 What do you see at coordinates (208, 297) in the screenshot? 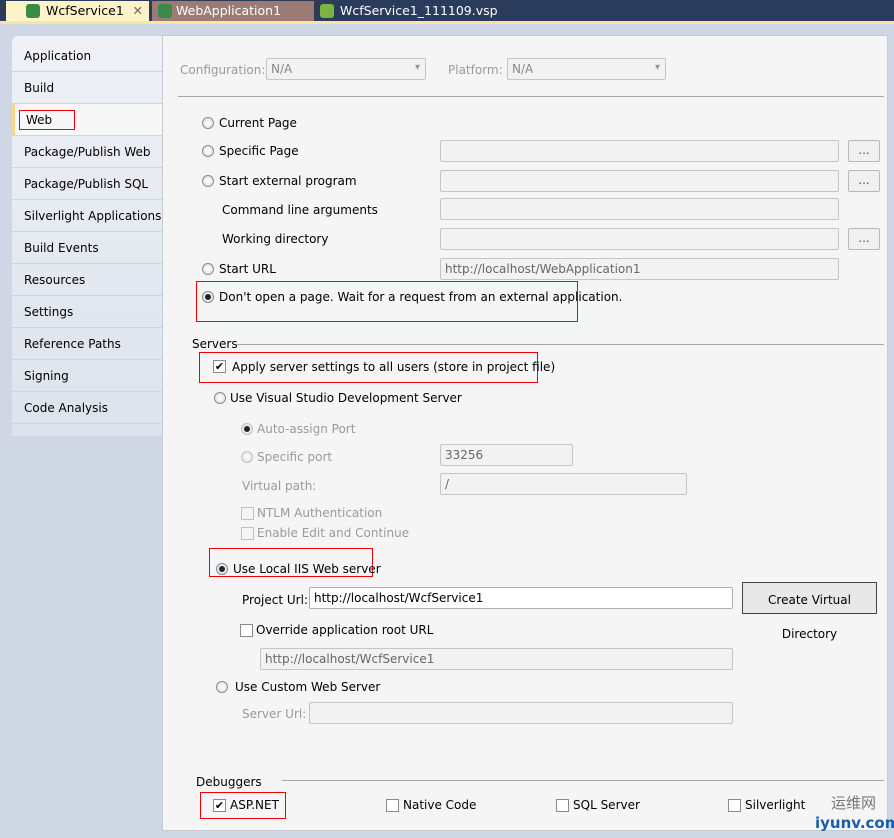
I see `dont-open-page-radio` at bounding box center [208, 297].